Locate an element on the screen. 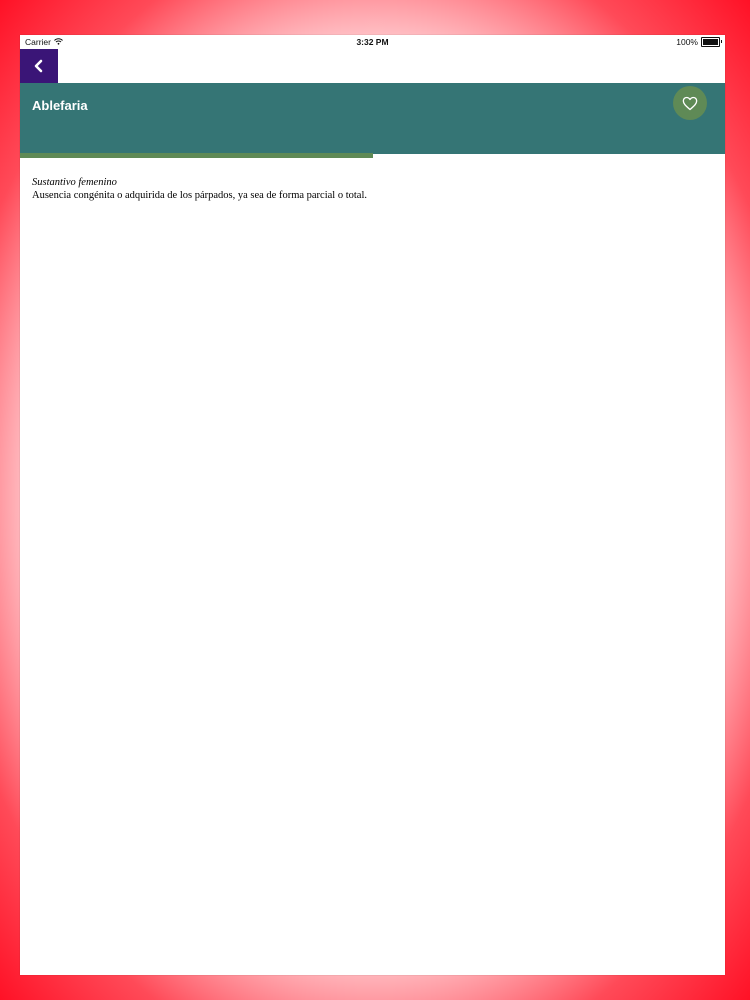 This screenshot has height=1000, width=750. favorite-button is located at coordinates (690, 103).